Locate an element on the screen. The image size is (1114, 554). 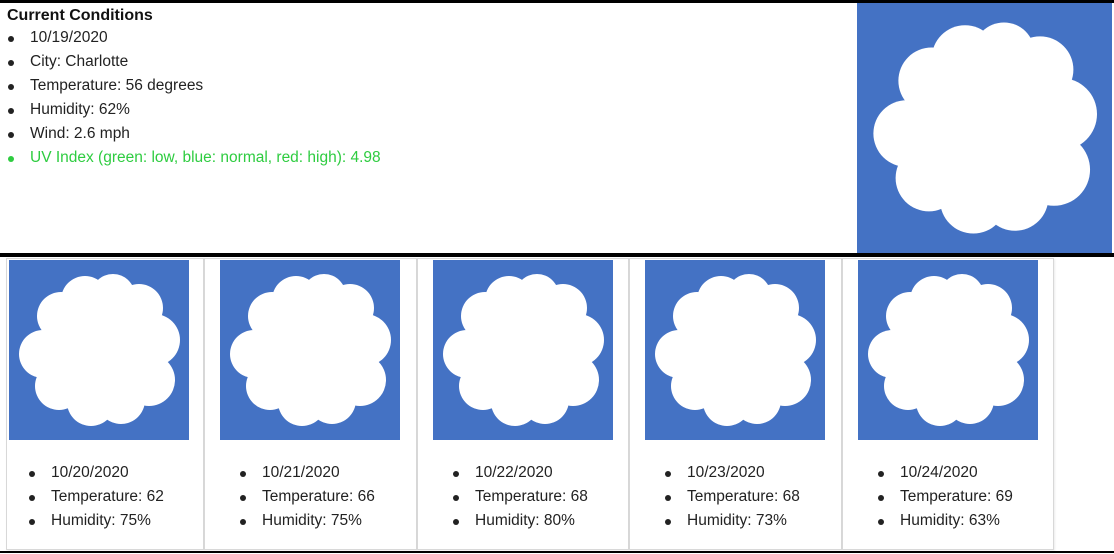
forecast-date: 10/20/2020 is located at coordinates (96, 473).